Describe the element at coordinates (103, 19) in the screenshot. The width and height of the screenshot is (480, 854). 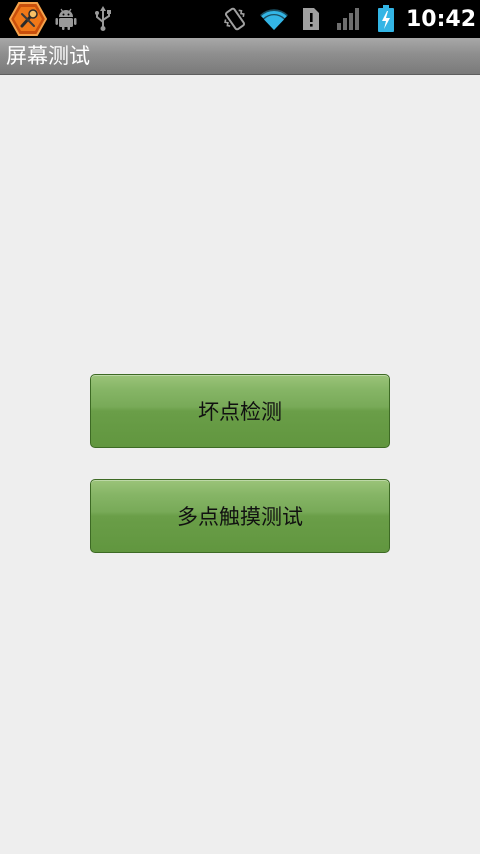
I see `usb-icon` at that location.